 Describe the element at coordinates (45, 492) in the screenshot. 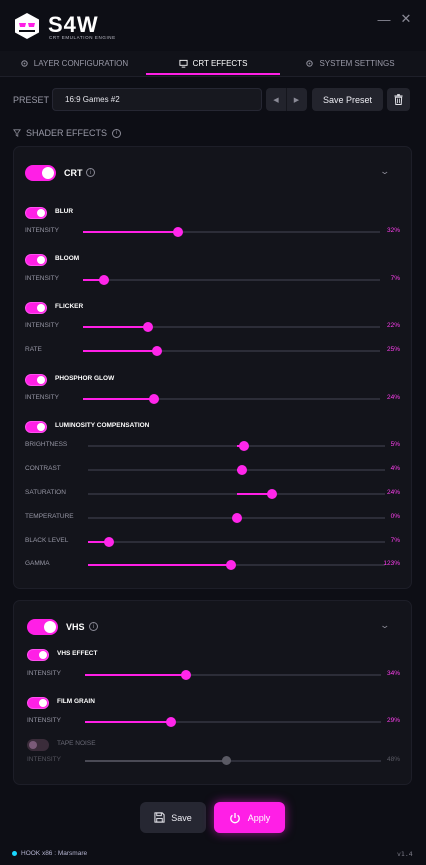

I see `luminosity-compensation-saturation-label: SATURATION` at that location.